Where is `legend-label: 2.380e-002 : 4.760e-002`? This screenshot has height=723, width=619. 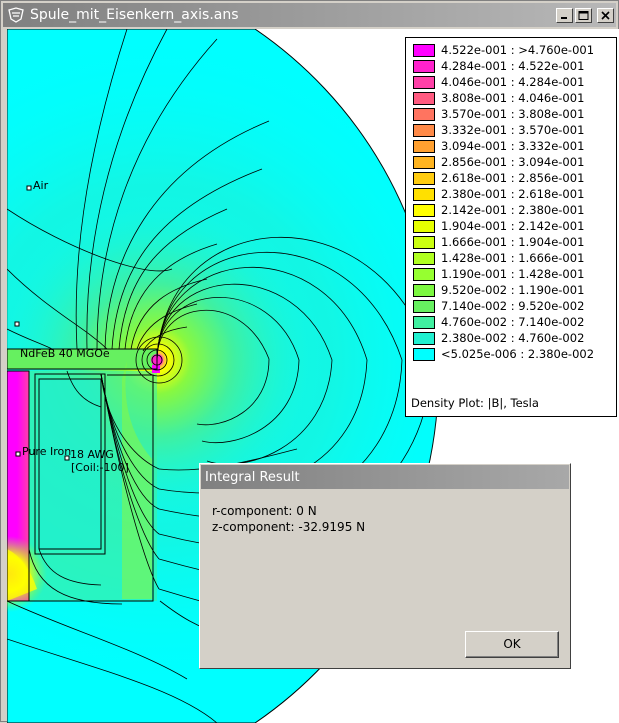 legend-label: 2.380e-002 : 4.760e-002 is located at coordinates (513, 338).